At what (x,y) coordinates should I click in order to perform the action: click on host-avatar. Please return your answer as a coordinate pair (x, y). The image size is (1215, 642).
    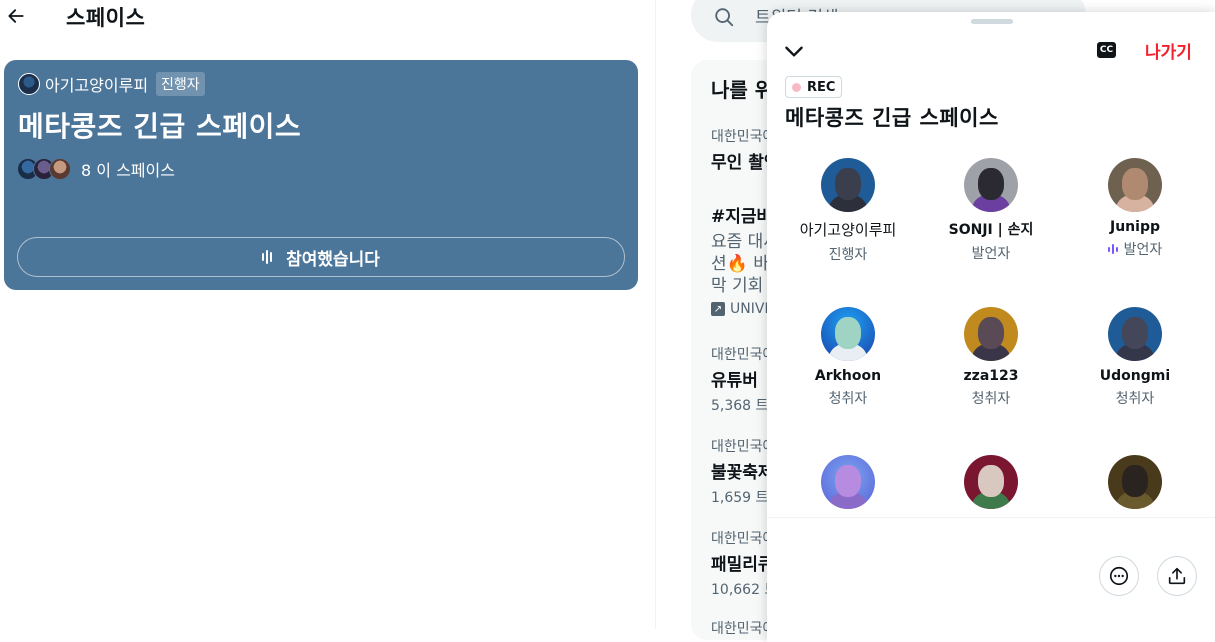
    Looking at the image, I should click on (29, 84).